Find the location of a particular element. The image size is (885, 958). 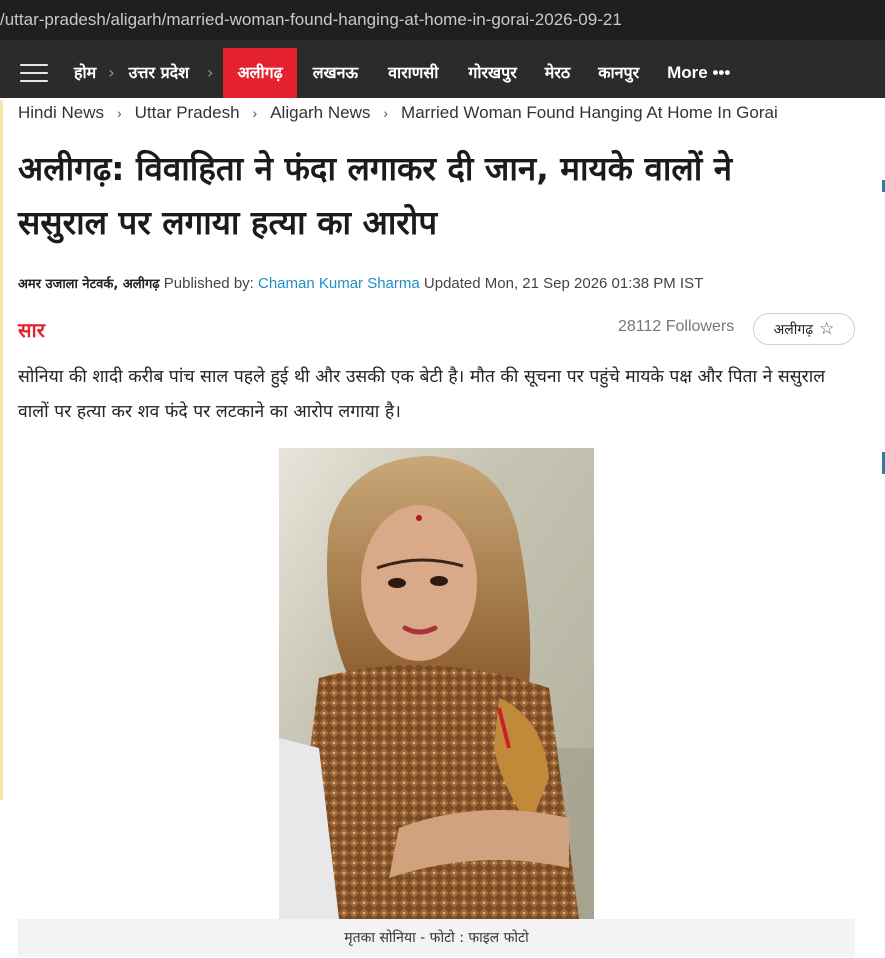

nav-item-meerut: मेरठ is located at coordinates (557, 73).